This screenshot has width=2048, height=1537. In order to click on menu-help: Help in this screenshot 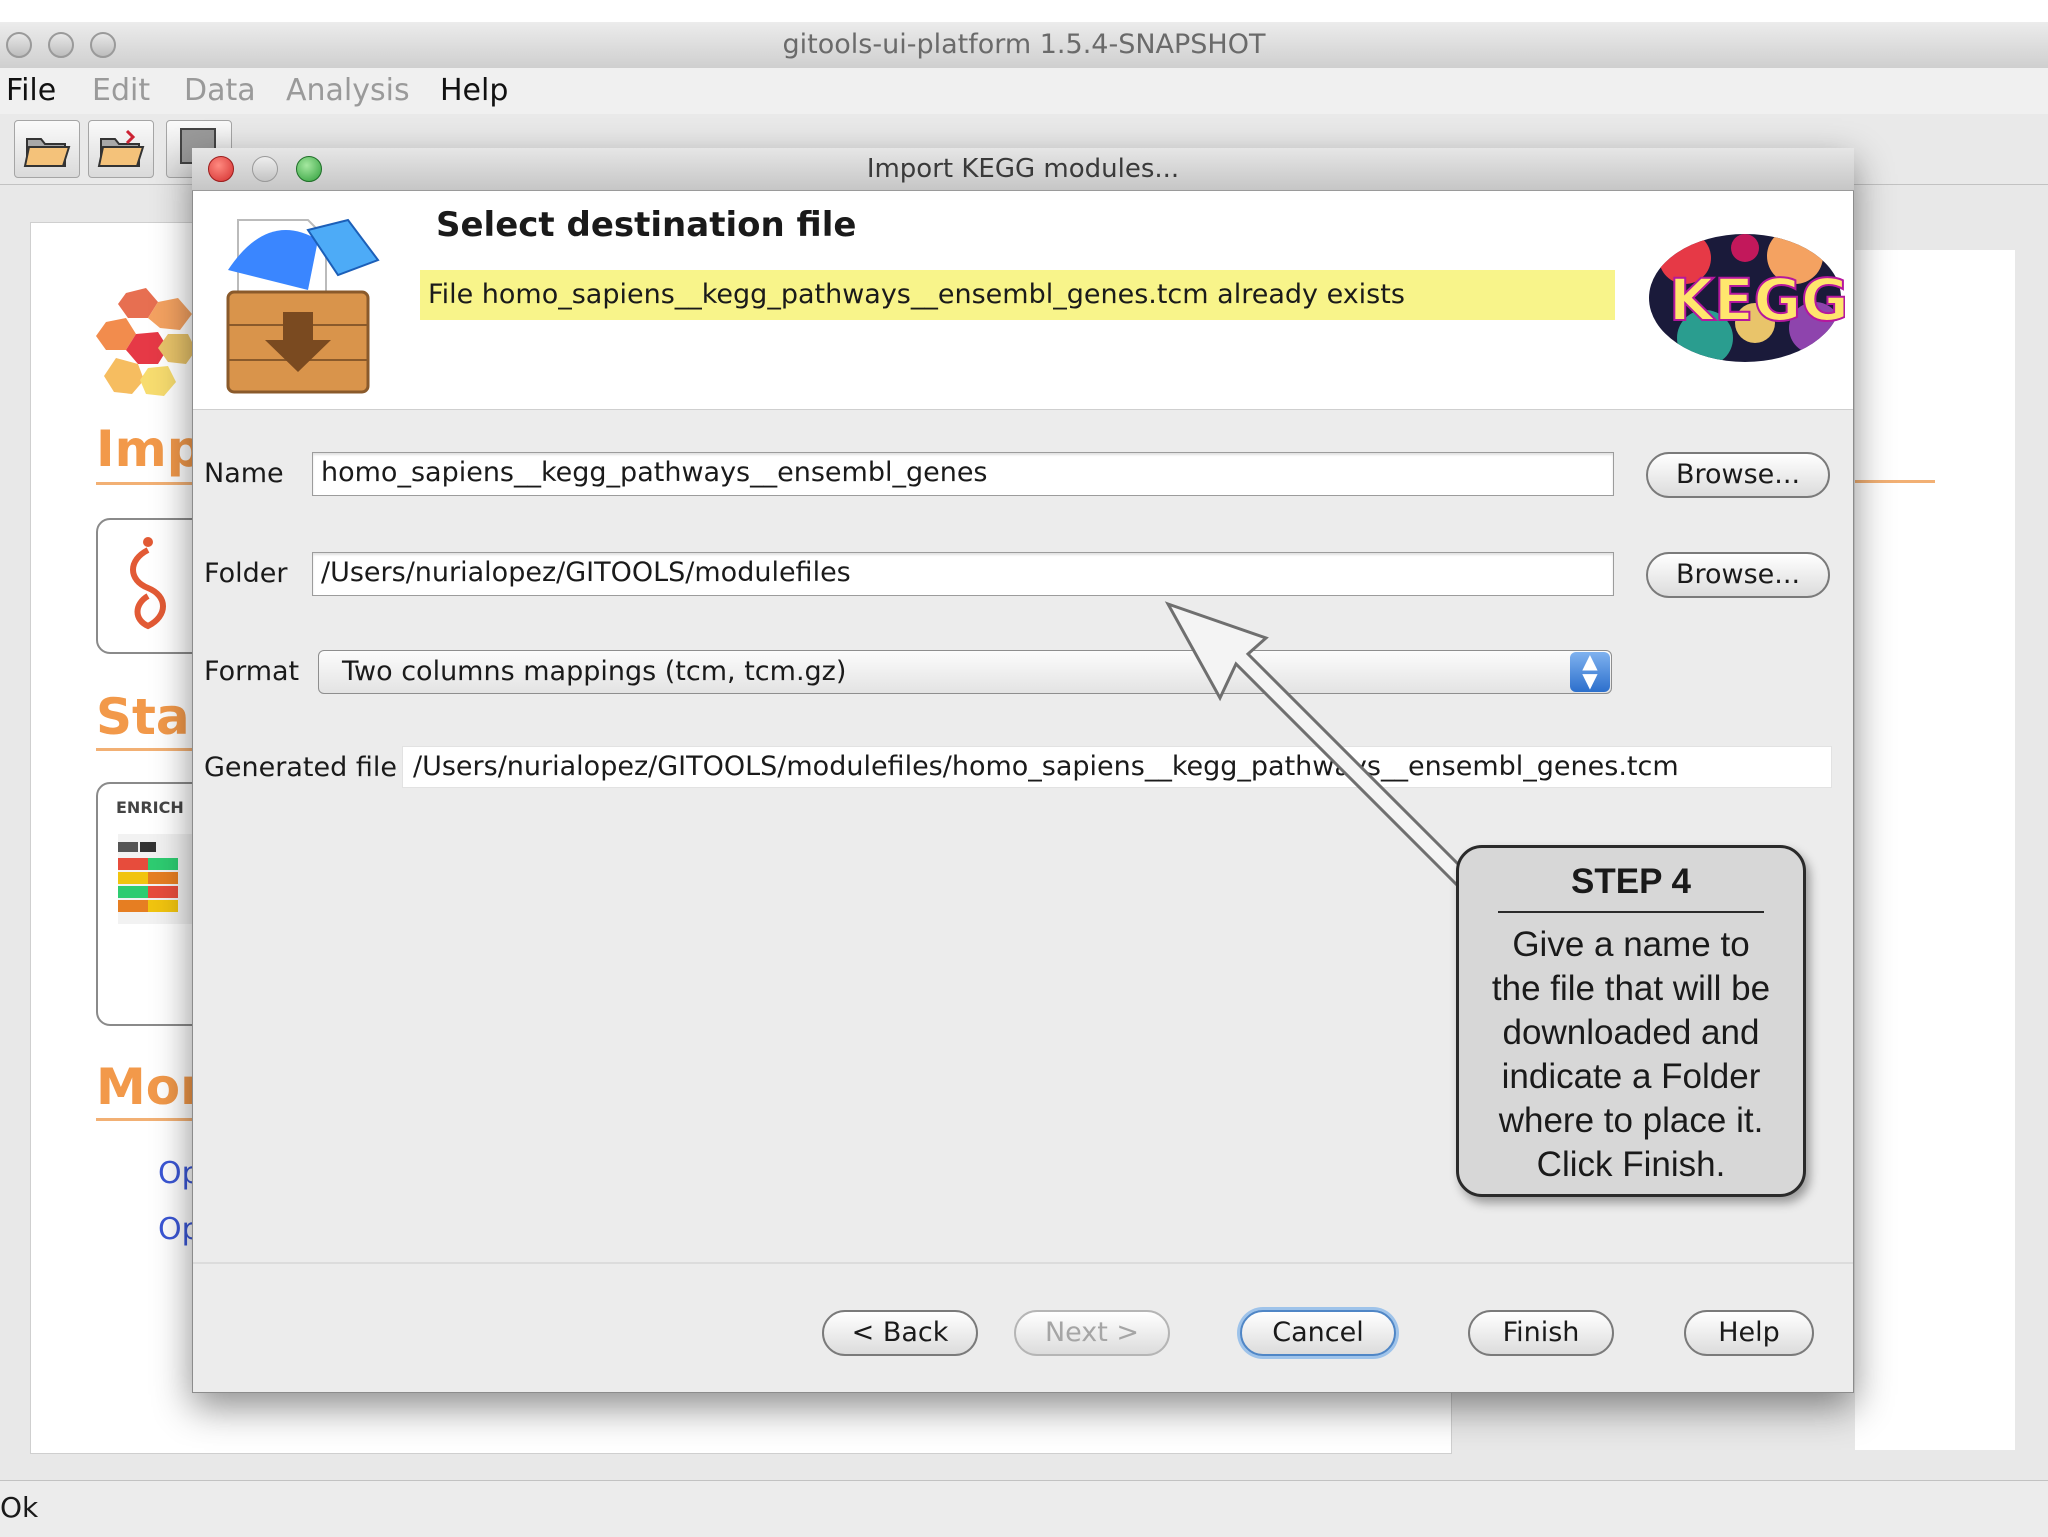, I will do `click(474, 91)`.